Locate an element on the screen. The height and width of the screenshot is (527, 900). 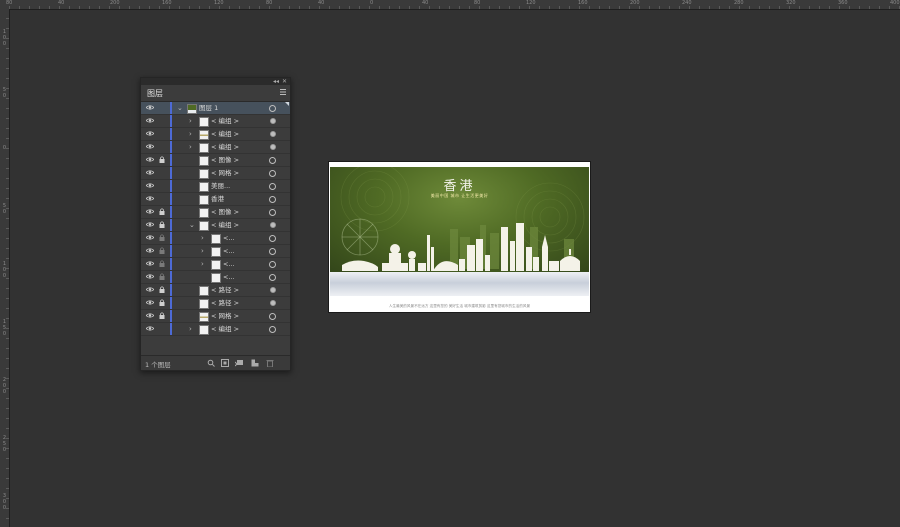
panel-menu-icon is located at coordinates (283, 92).